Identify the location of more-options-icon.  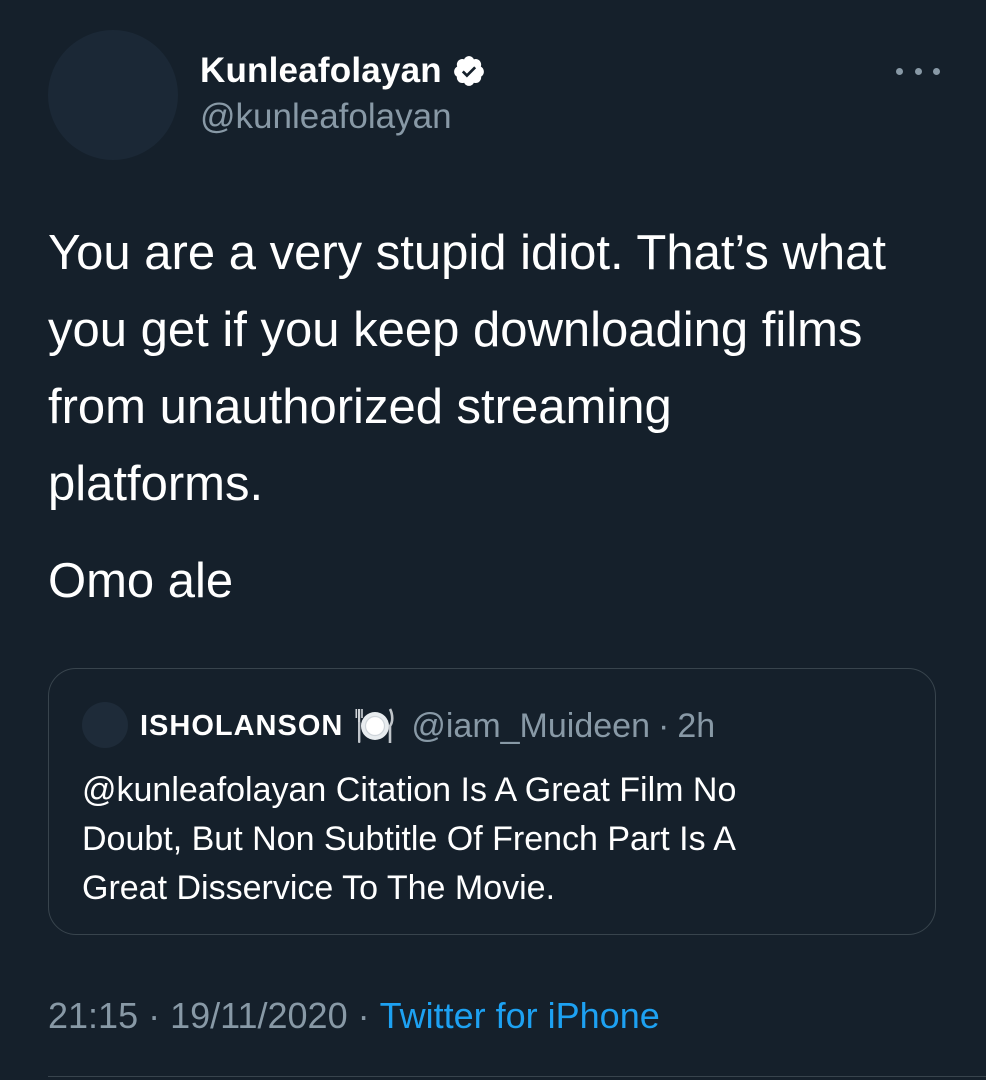
(918, 71).